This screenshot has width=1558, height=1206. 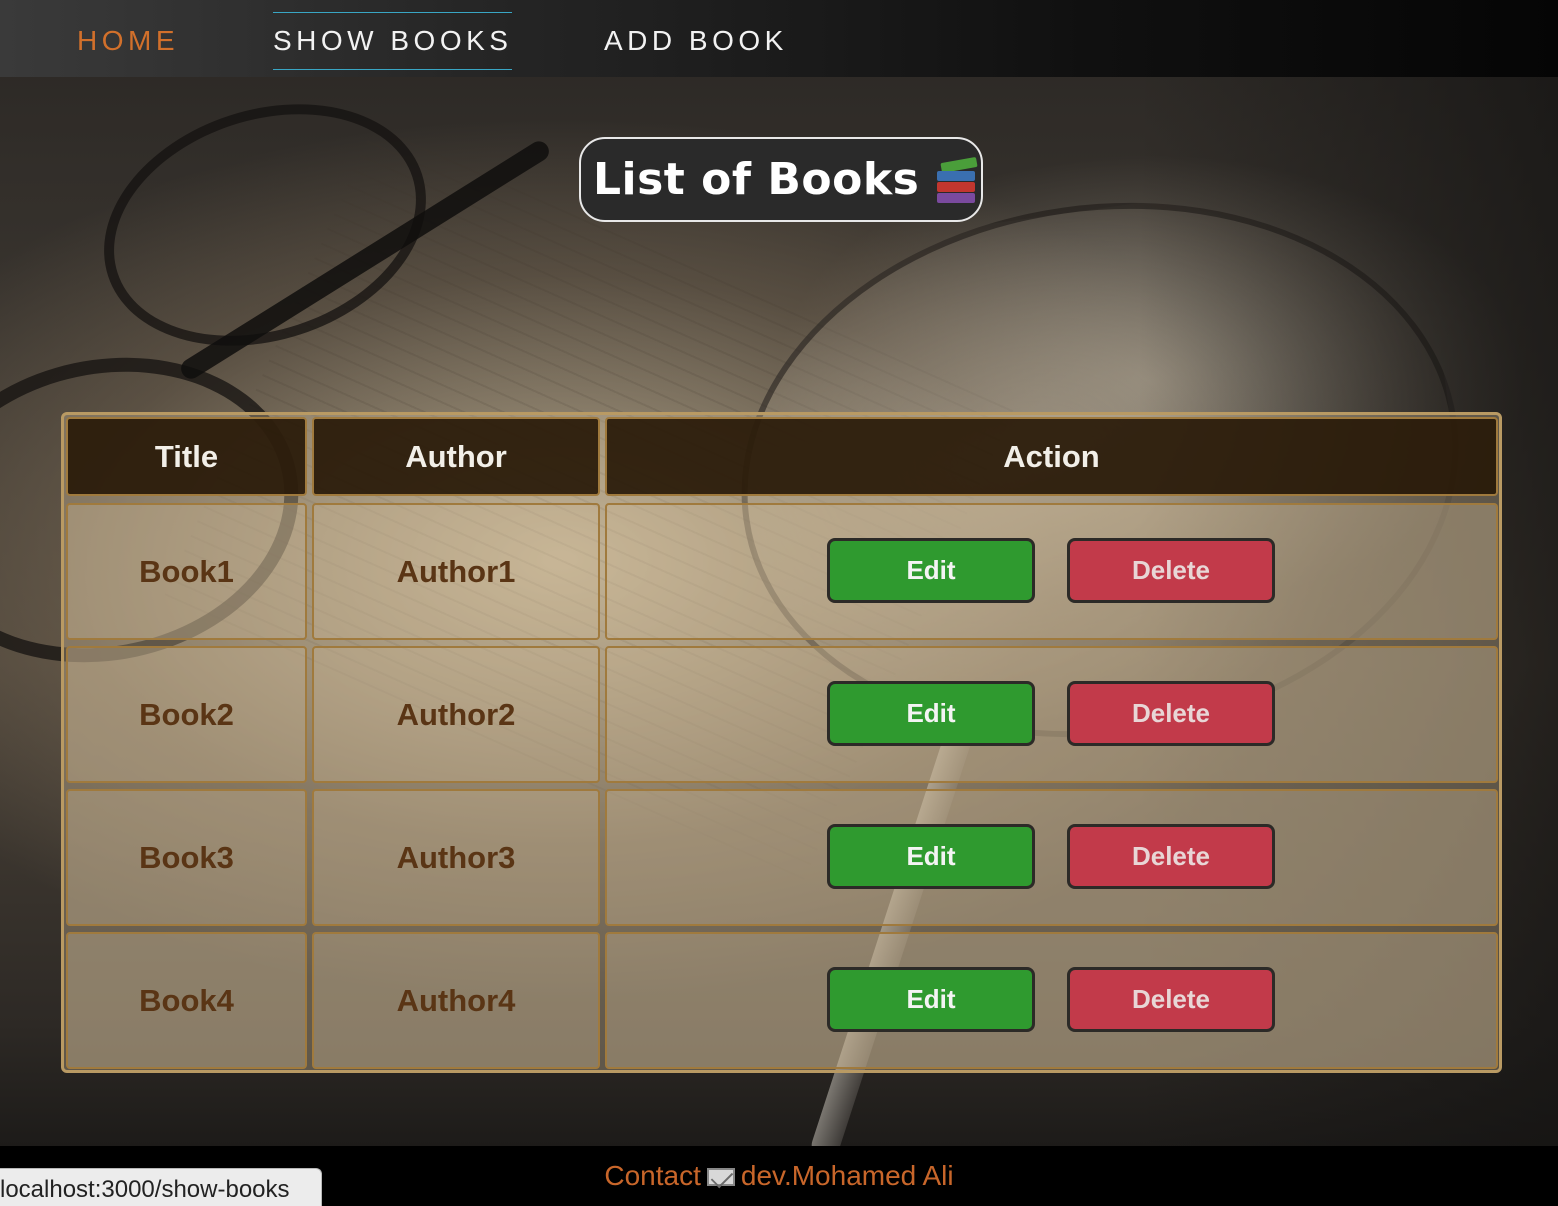 I want to click on nav-show-books-link: SHOW BOOKS, so click(x=393, y=41).